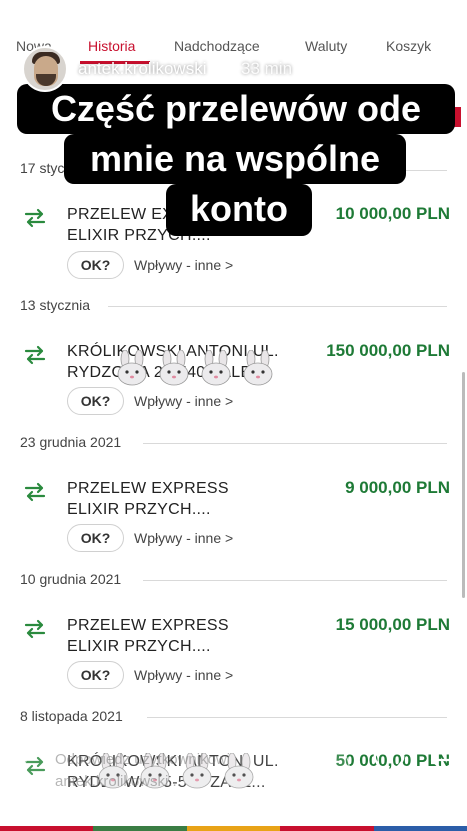 The image size is (467, 831). What do you see at coordinates (142, 69) in the screenshot?
I see `story-username: antek.krolikowski` at bounding box center [142, 69].